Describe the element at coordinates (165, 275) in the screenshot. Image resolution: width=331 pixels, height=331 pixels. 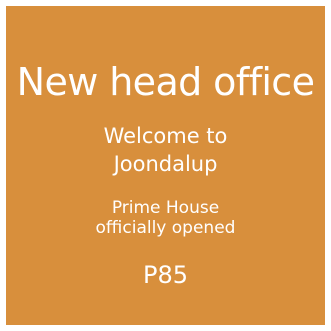
I see `page-reference: P85` at that location.